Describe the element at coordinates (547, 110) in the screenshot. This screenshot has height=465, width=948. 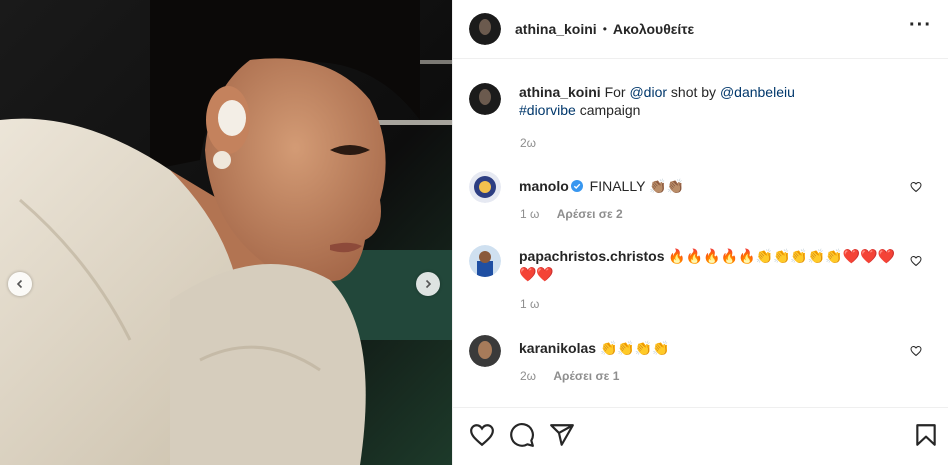
I see `hashtag-diorvibe: #diorvibe` at that location.